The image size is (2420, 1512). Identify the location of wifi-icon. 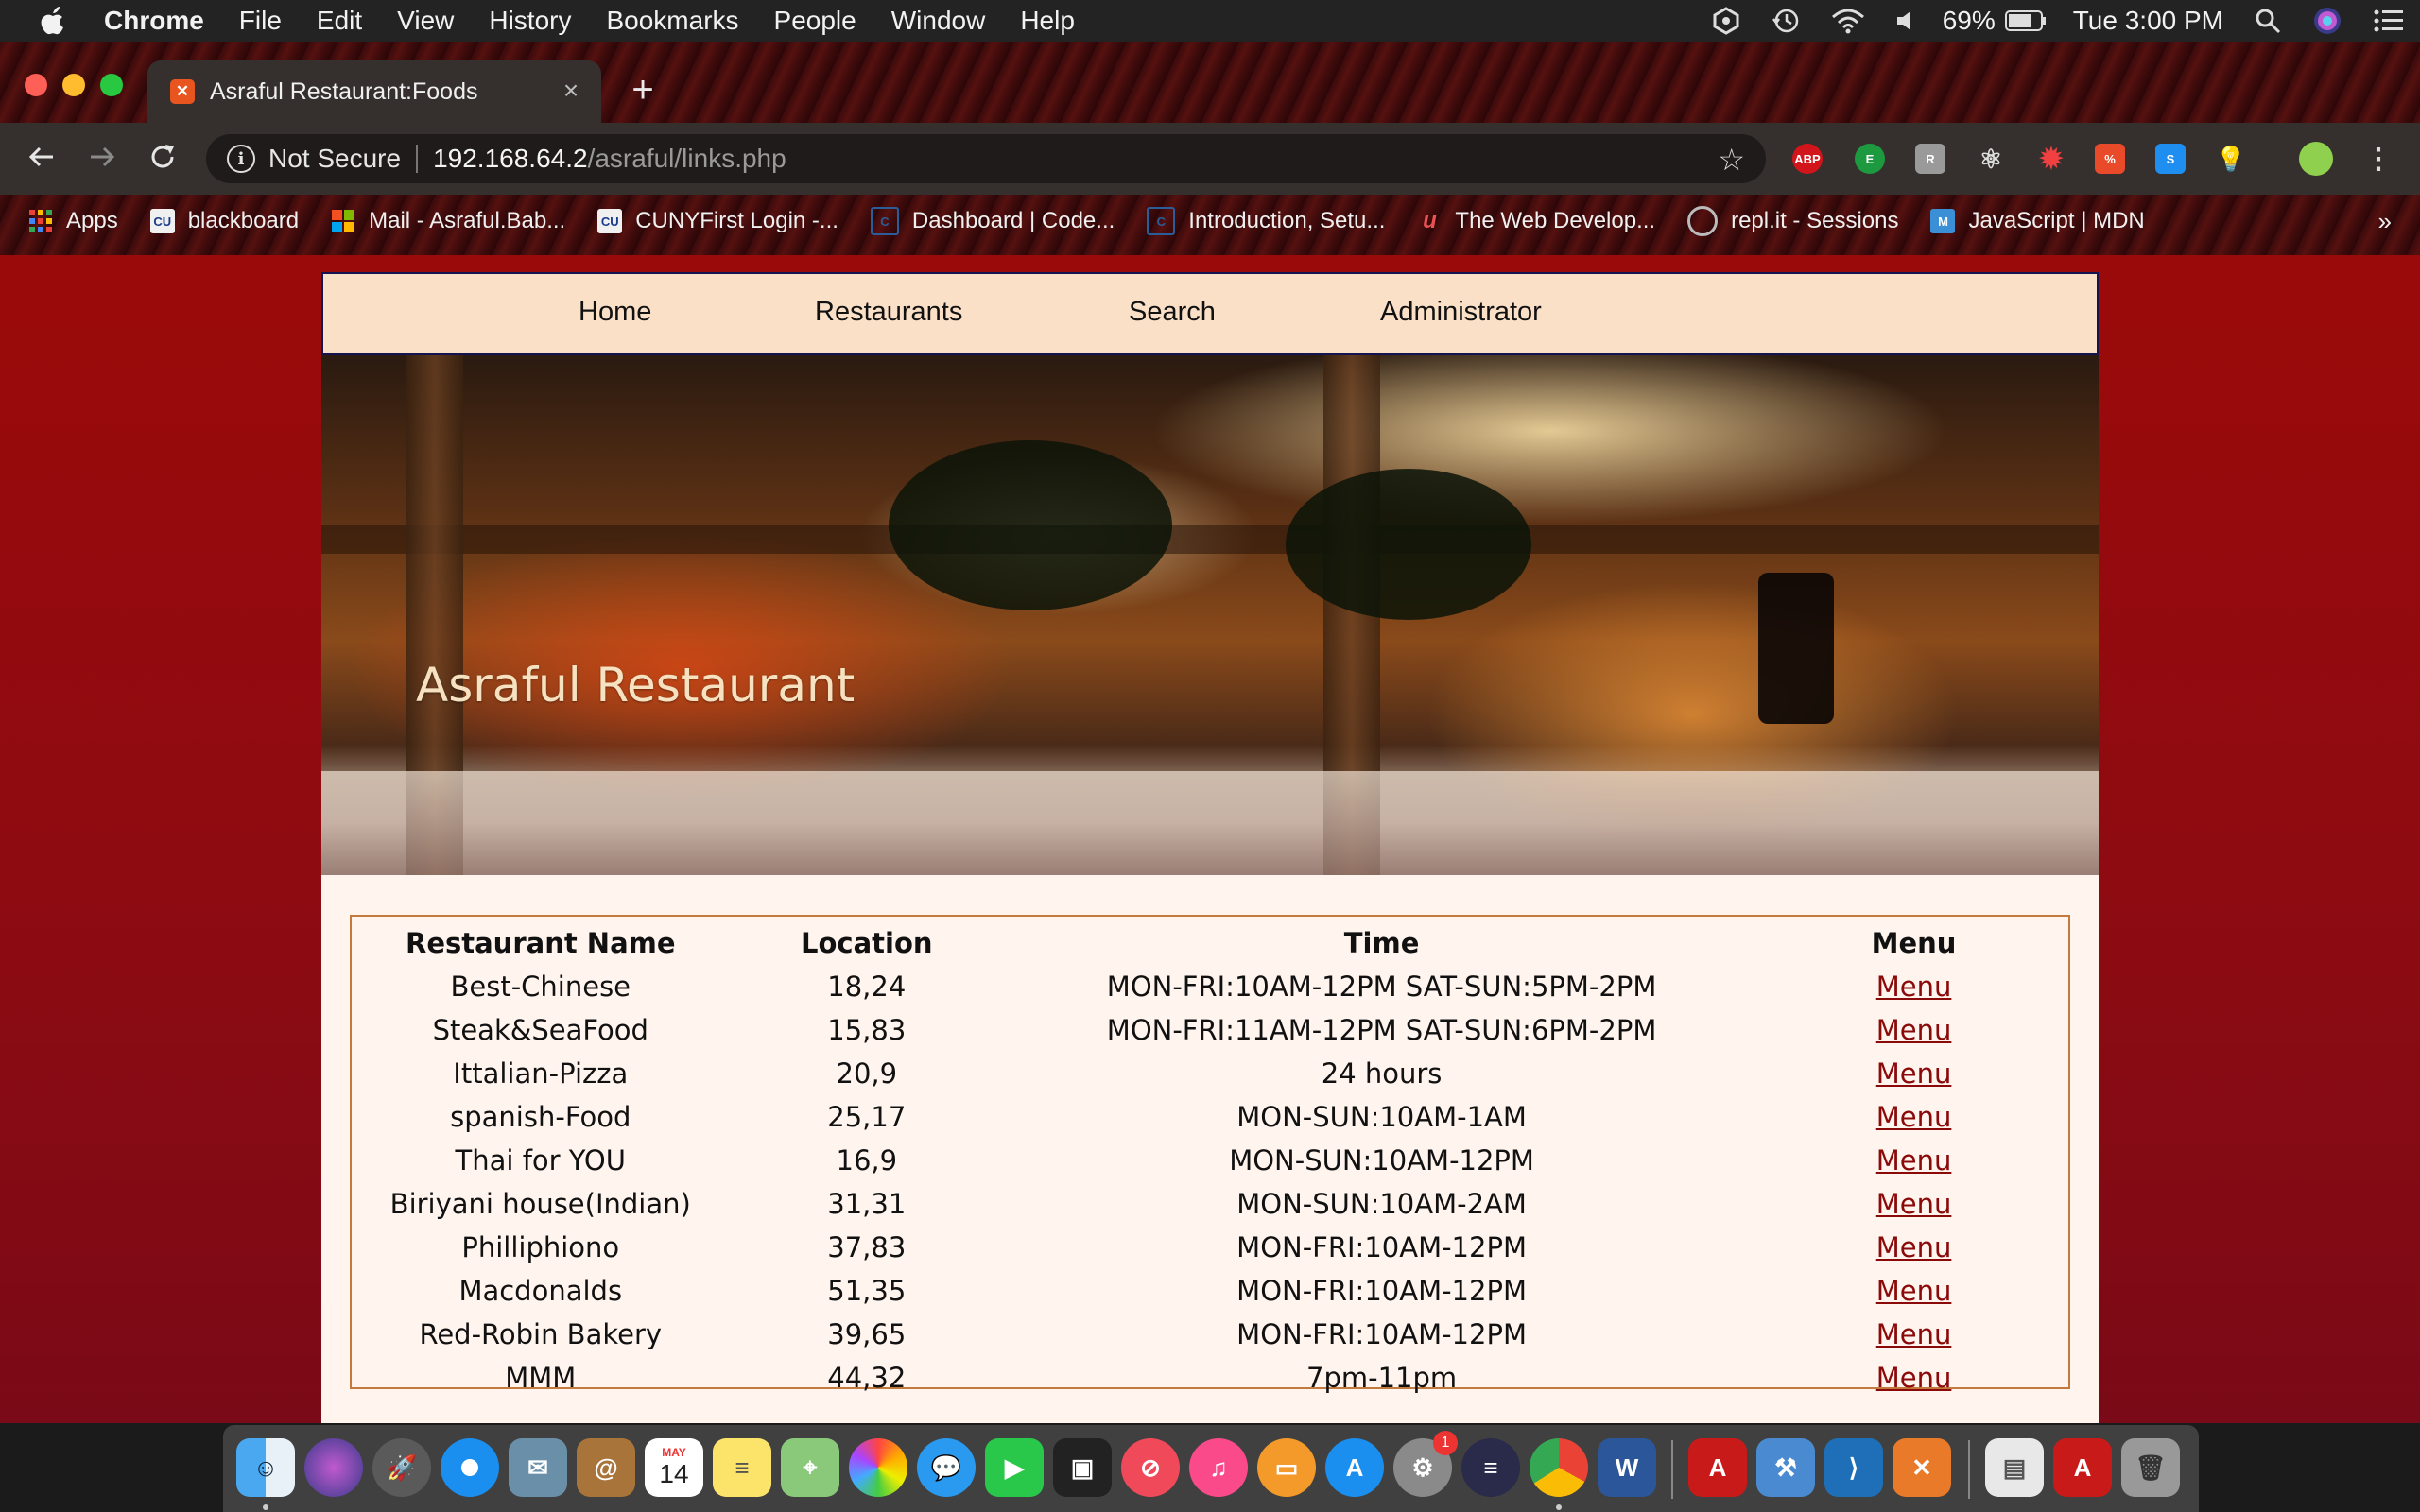
(1848, 21).